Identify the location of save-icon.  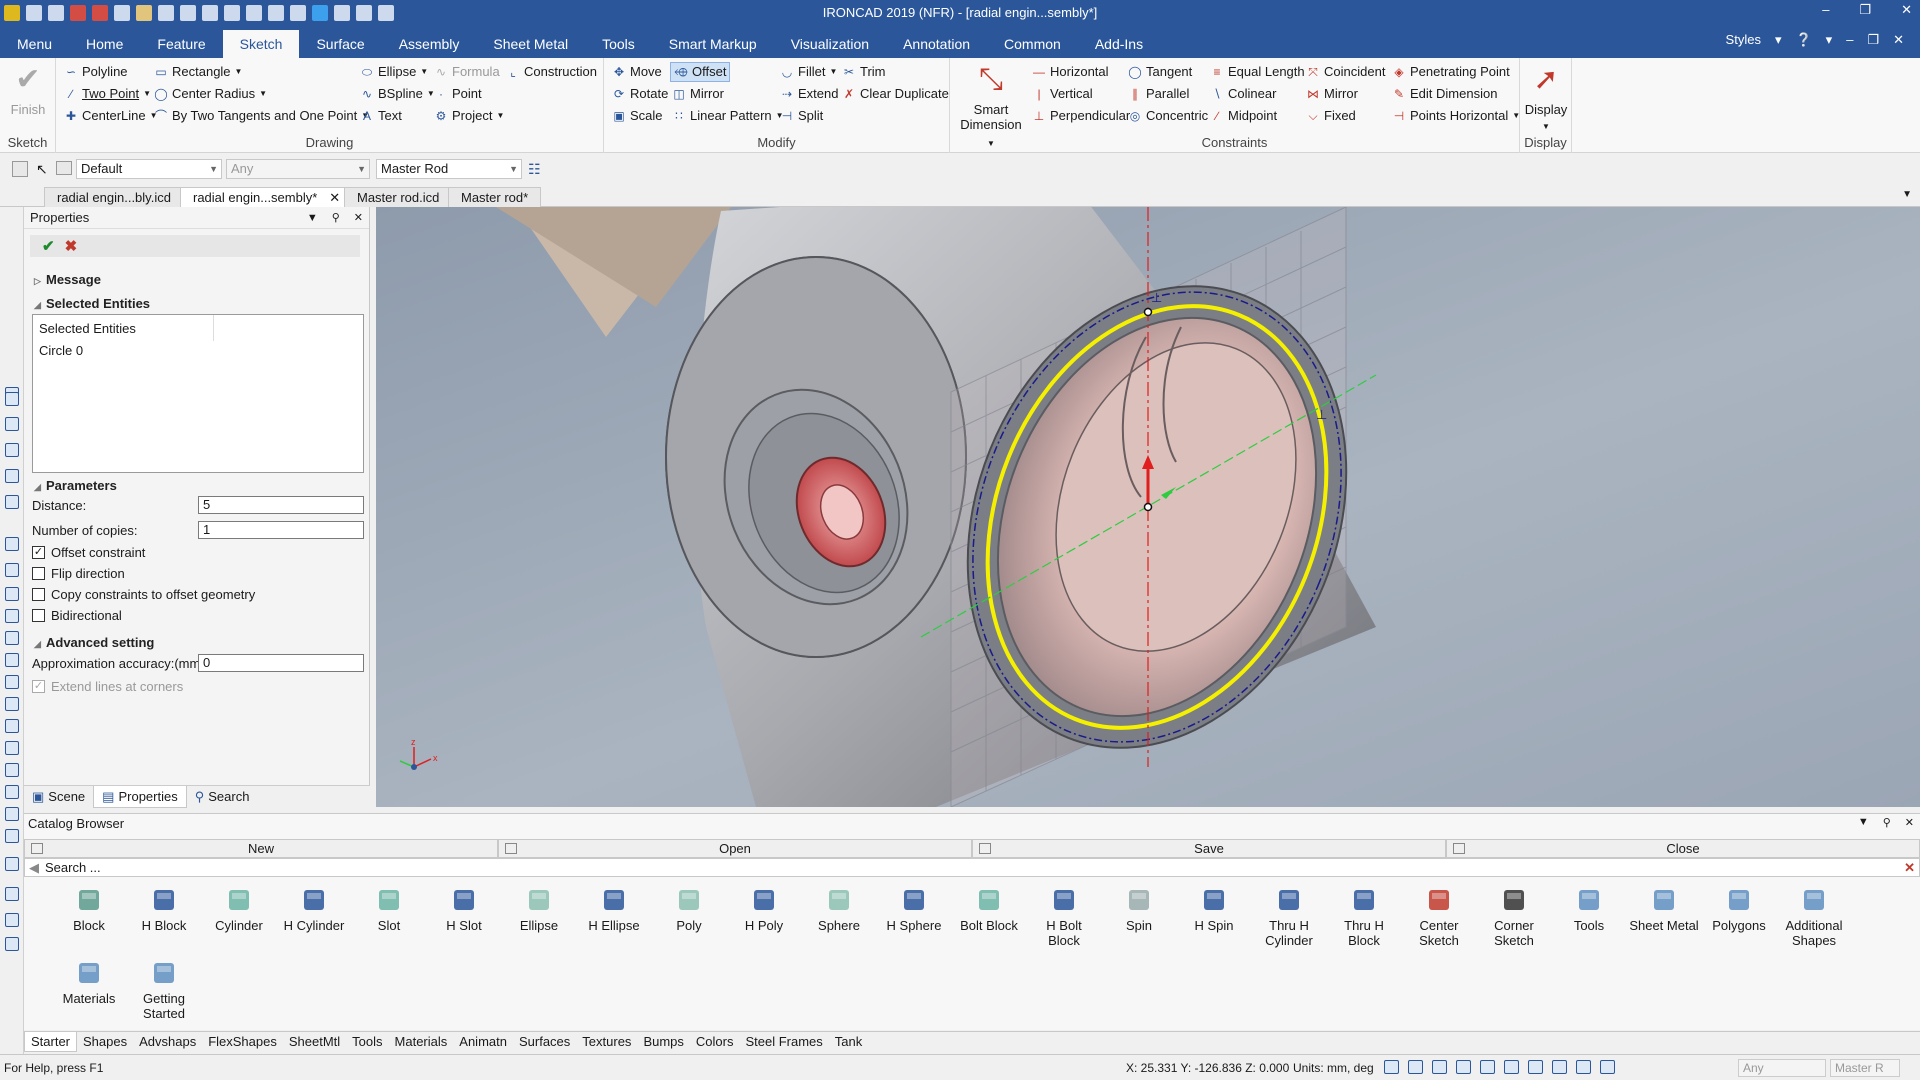
(166, 13).